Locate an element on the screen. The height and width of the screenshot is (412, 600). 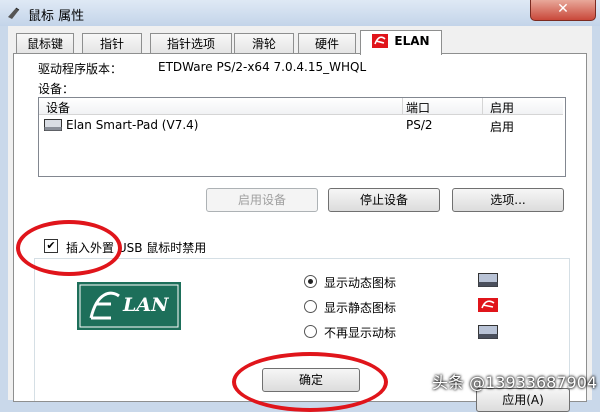
tab-buttons: 鼠标键 is located at coordinates (45, 43).